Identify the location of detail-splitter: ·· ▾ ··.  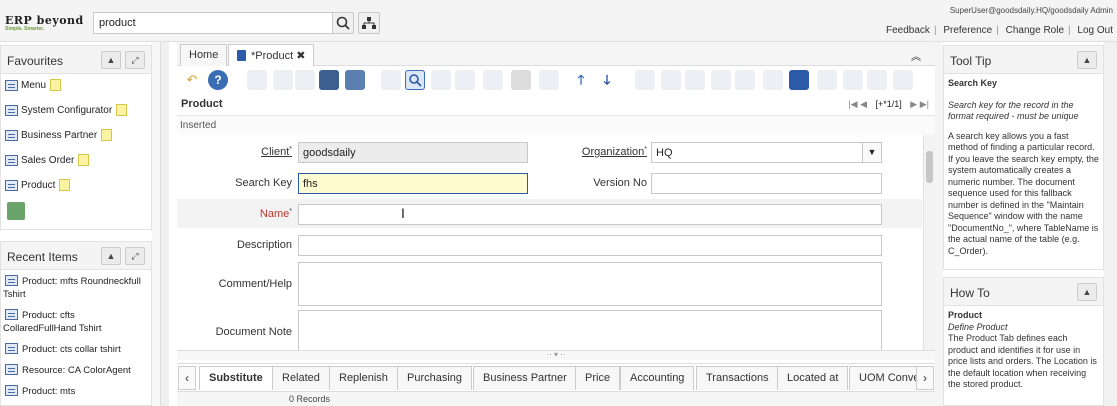
(556, 355).